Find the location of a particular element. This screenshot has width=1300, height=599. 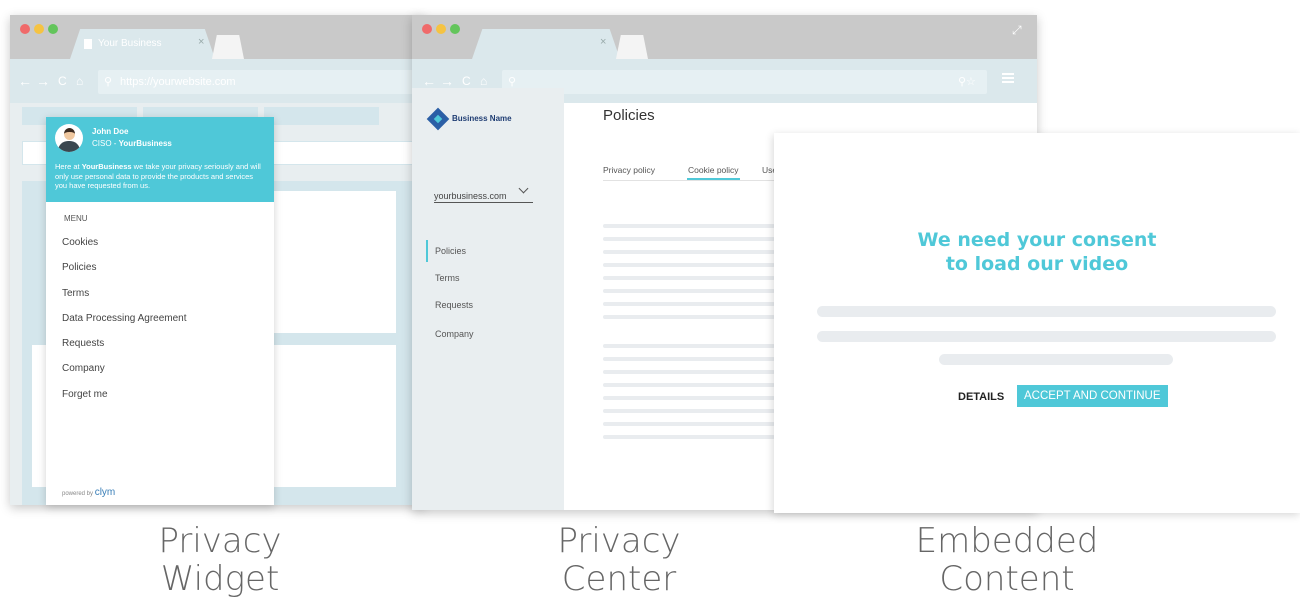

sidebar-item-company: Company is located at coordinates (454, 334).